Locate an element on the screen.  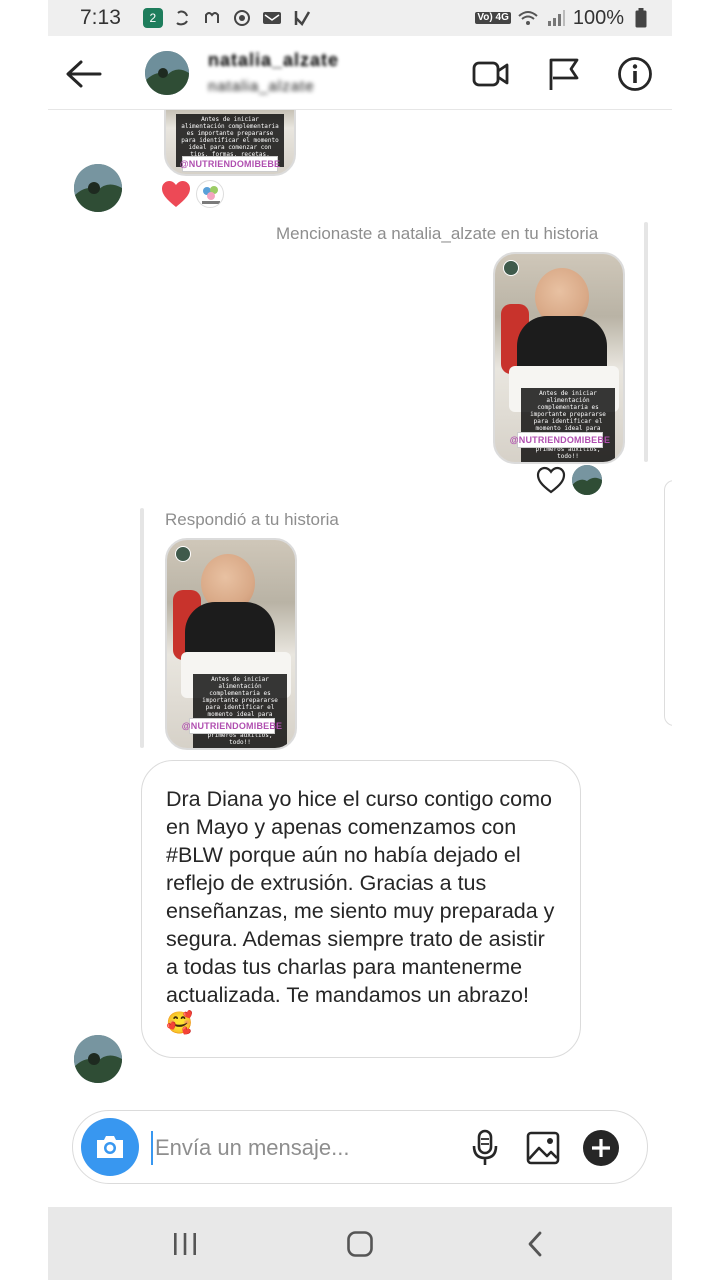
reactor-avatar is located at coordinates (587, 480).